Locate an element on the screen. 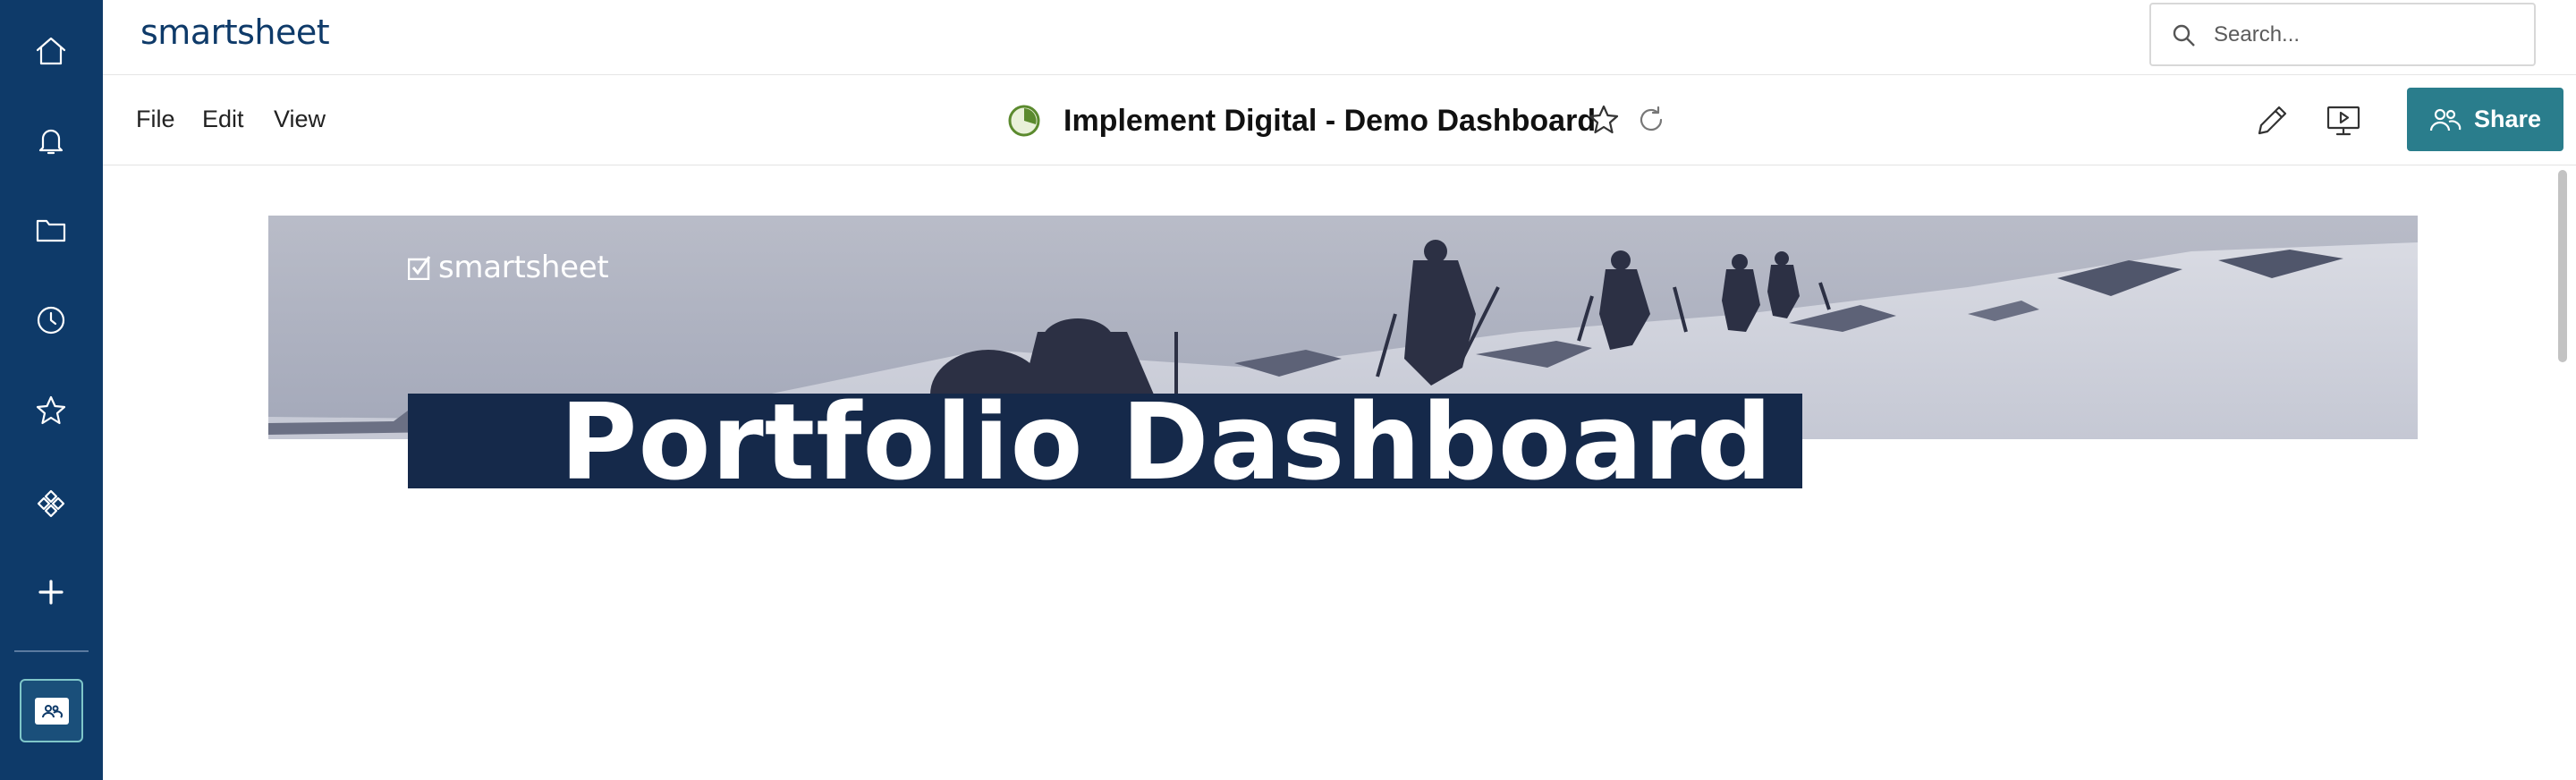 Image resolution: width=2576 pixels, height=780 pixels. search-box is located at coordinates (2342, 34).